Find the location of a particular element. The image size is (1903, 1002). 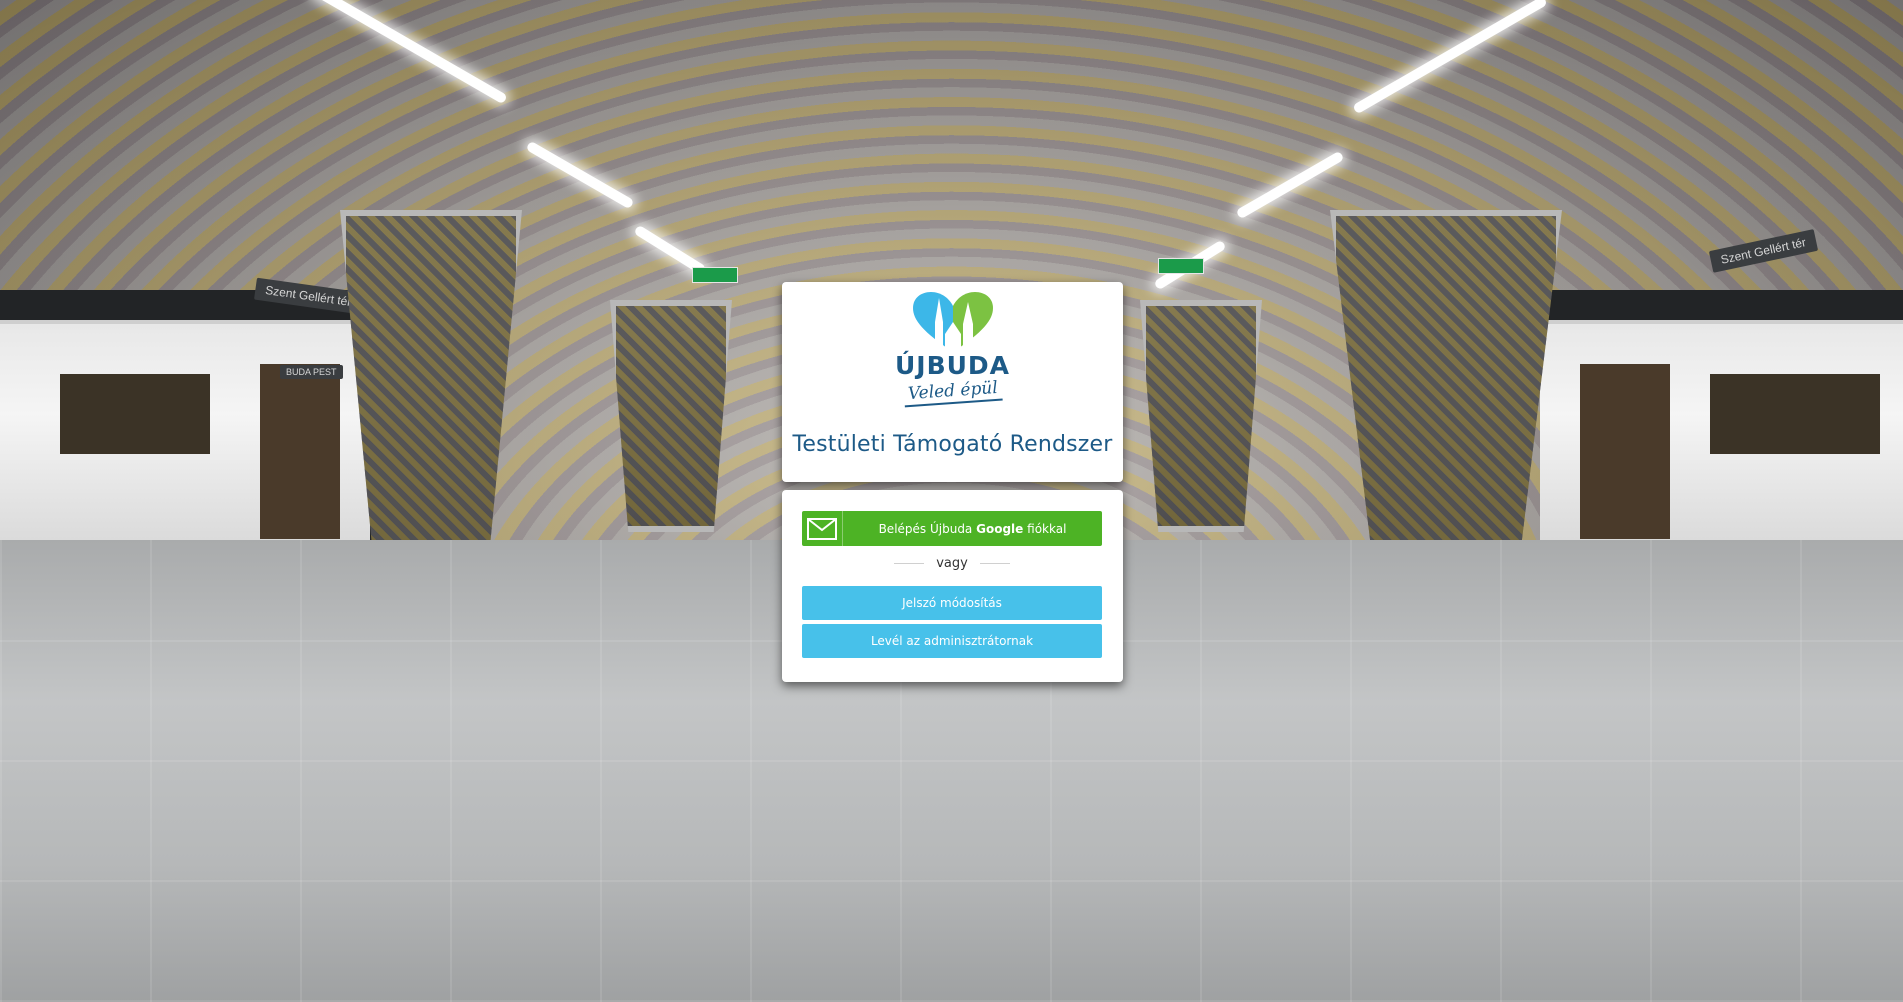

or-separator: vagy is located at coordinates (952, 563).